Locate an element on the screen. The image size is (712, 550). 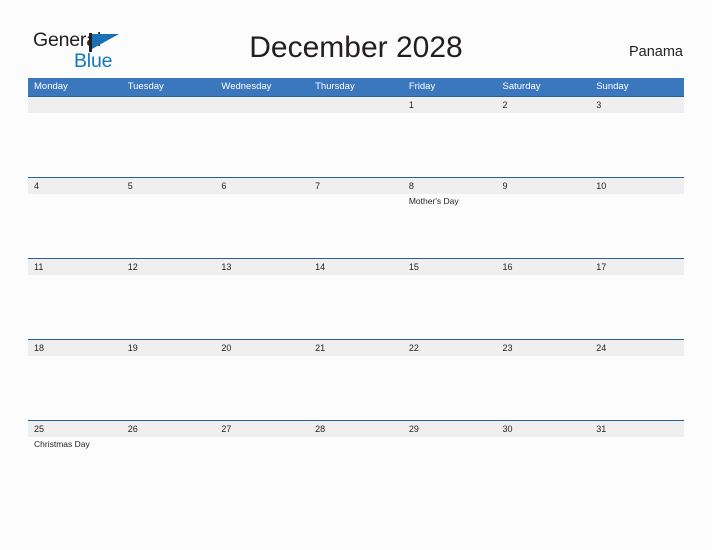
date-number: 2 is located at coordinates (544, 105).